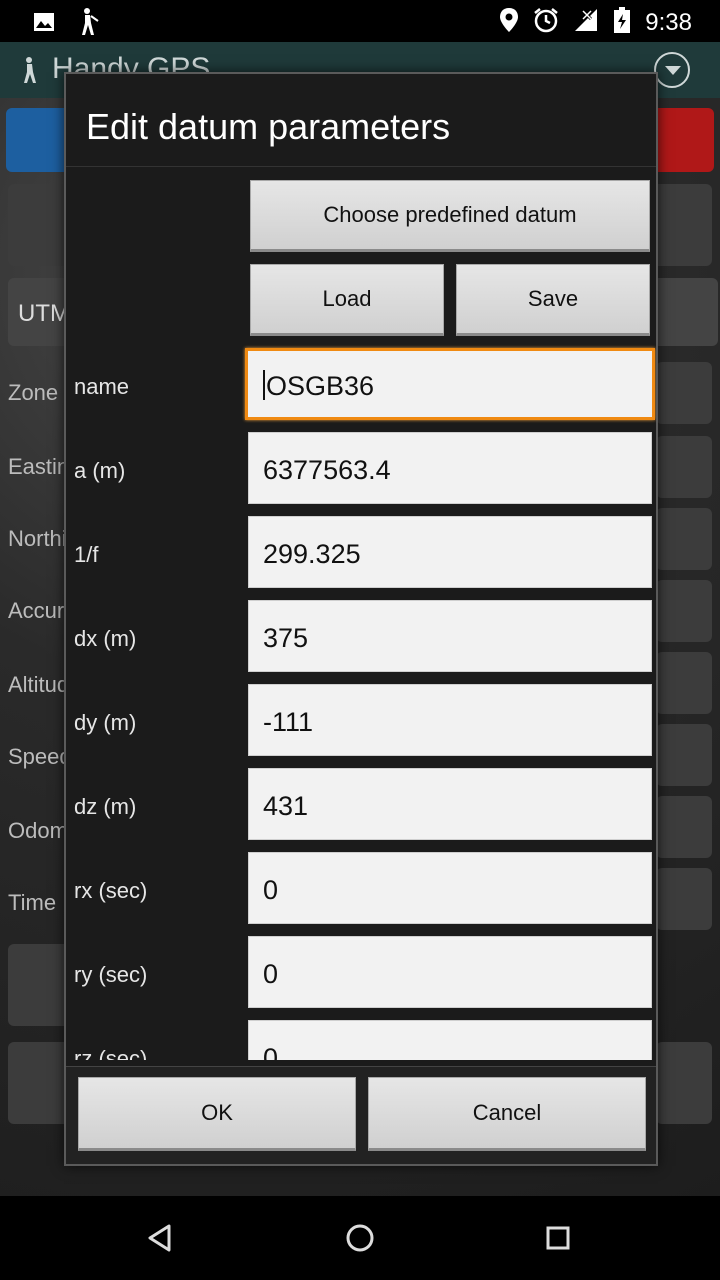 The height and width of the screenshot is (1280, 720). I want to click on dz-field: 431, so click(450, 804).